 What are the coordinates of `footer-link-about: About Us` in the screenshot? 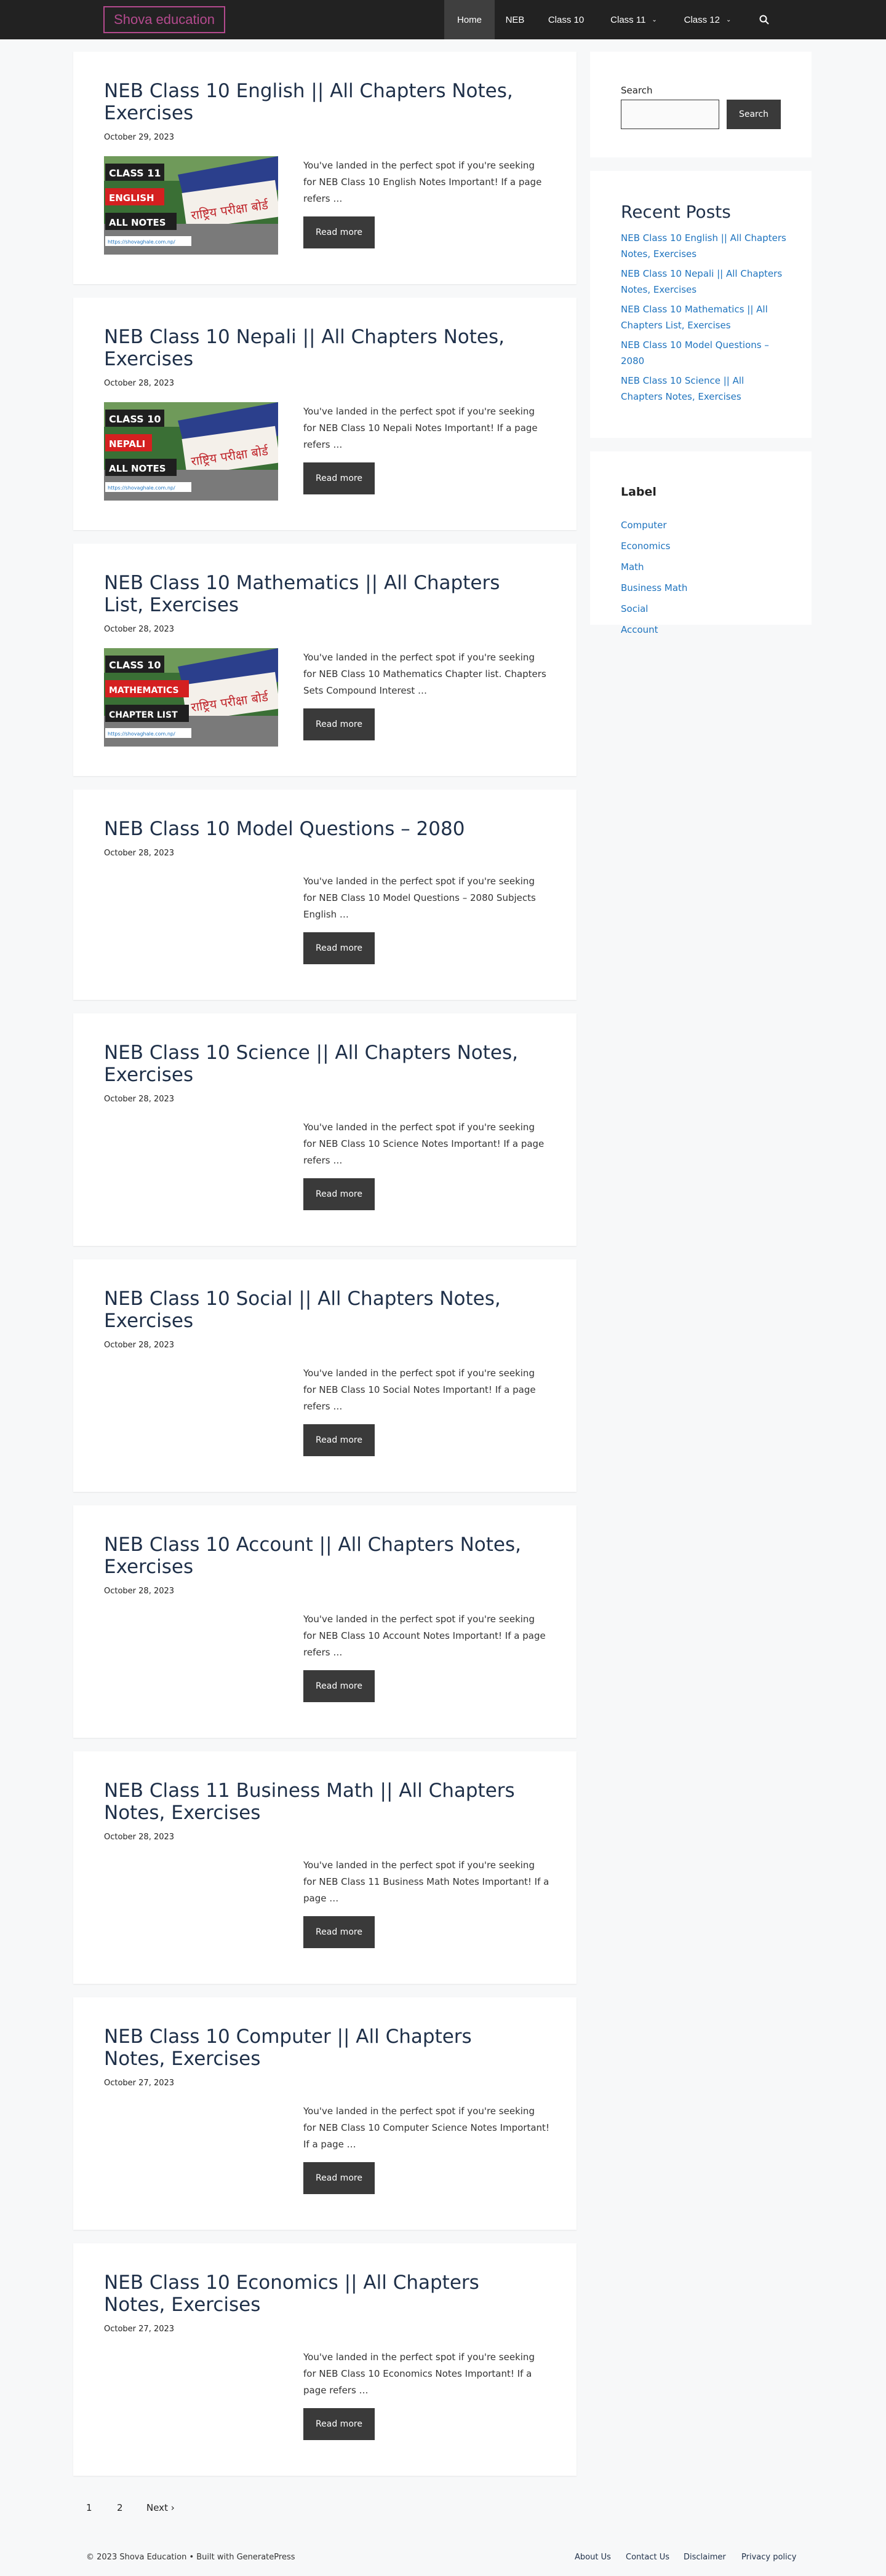 It's located at (593, 2558).